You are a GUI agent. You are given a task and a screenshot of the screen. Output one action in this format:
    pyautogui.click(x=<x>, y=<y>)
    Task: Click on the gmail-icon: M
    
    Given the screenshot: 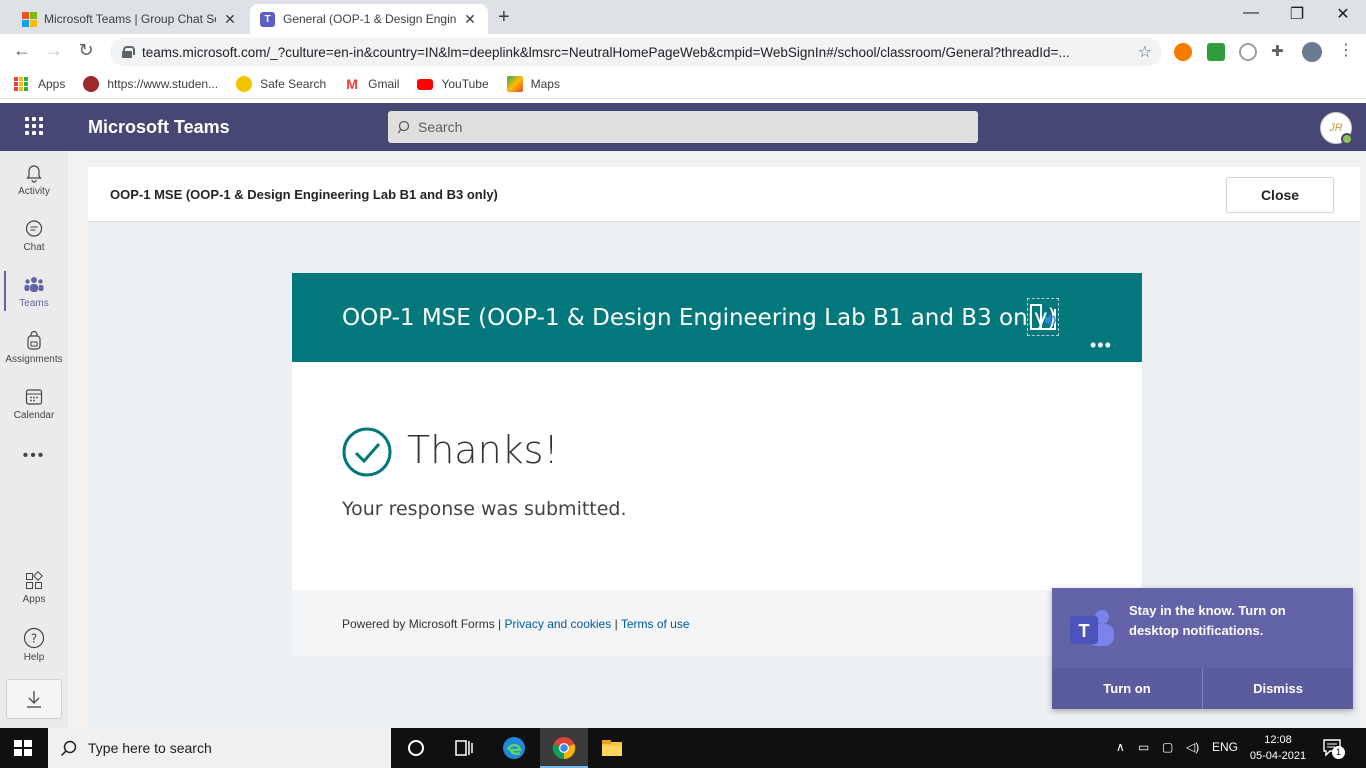 What is the action you would take?
    pyautogui.click(x=352, y=84)
    